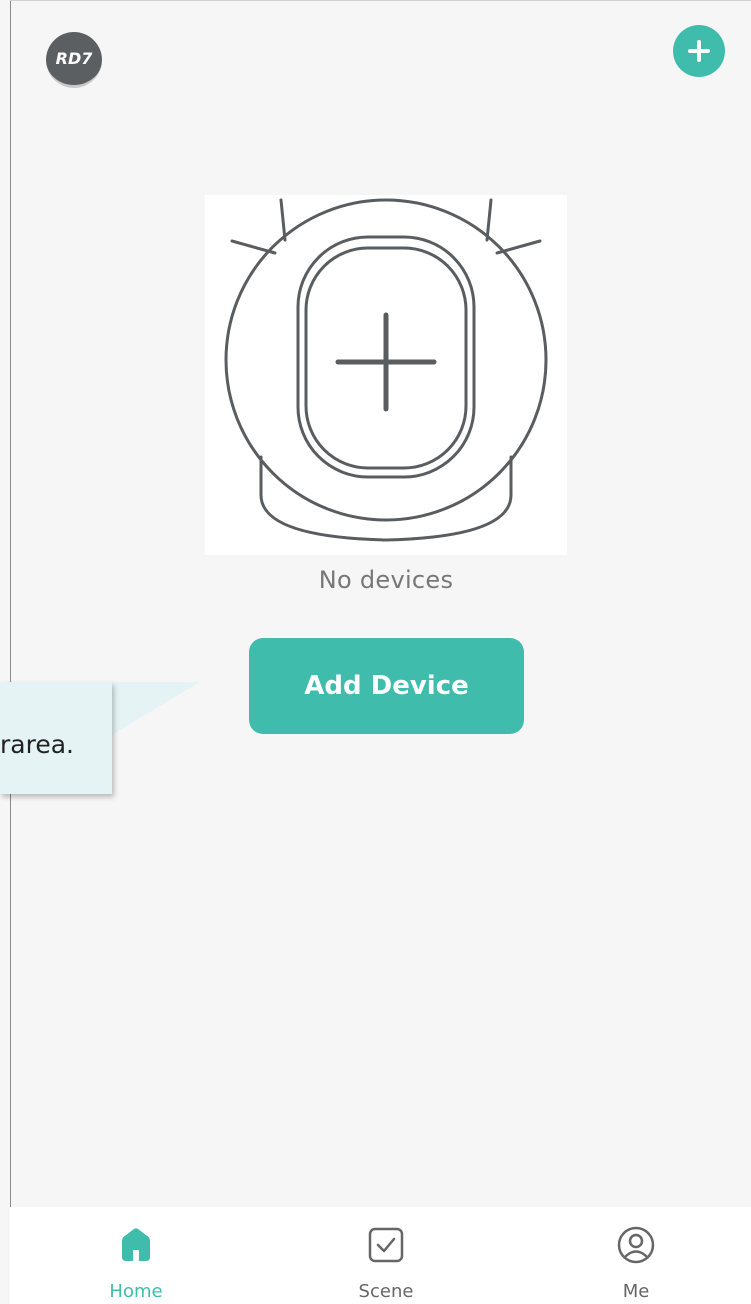 The width and height of the screenshot is (751, 1304). I want to click on tab-home: Home, so click(136, 1255).